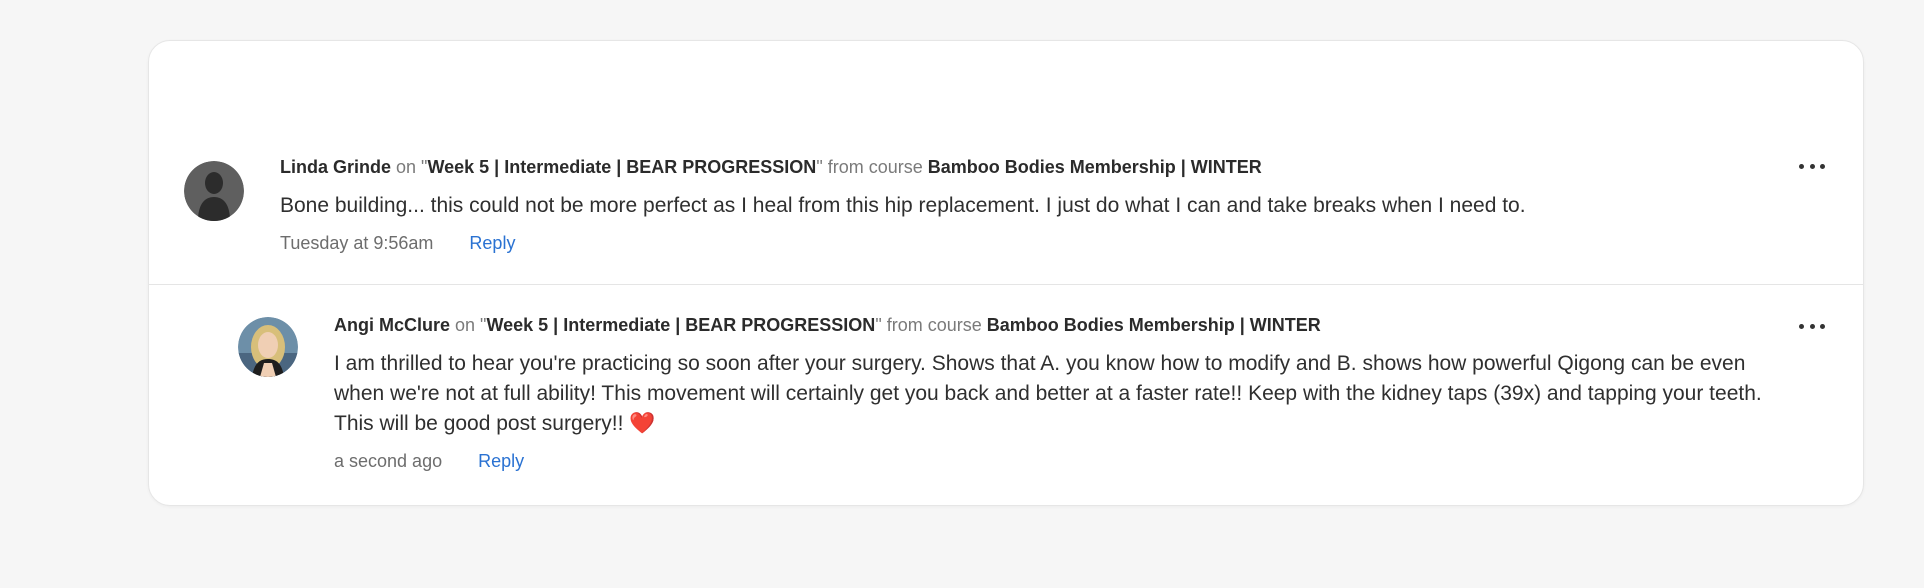  Describe the element at coordinates (388, 461) in the screenshot. I see `comment-timestamp: a second ago` at that location.